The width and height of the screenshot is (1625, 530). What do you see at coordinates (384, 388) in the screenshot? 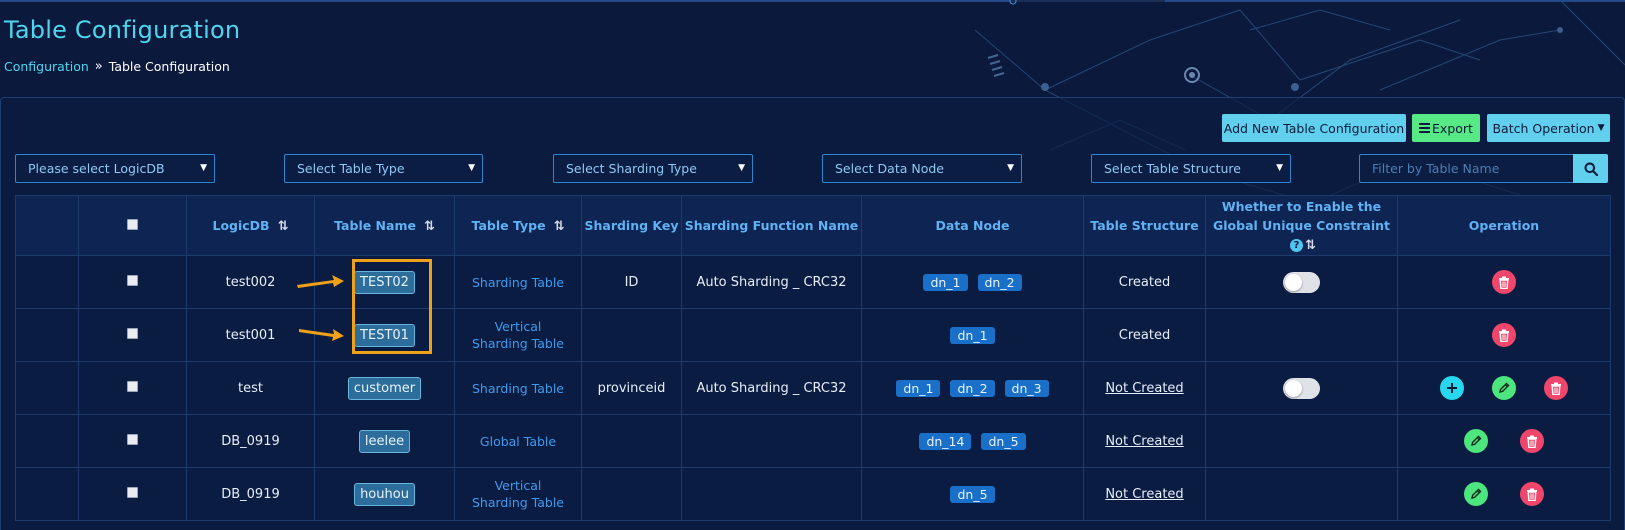
I see `table-name-badge: customer` at bounding box center [384, 388].